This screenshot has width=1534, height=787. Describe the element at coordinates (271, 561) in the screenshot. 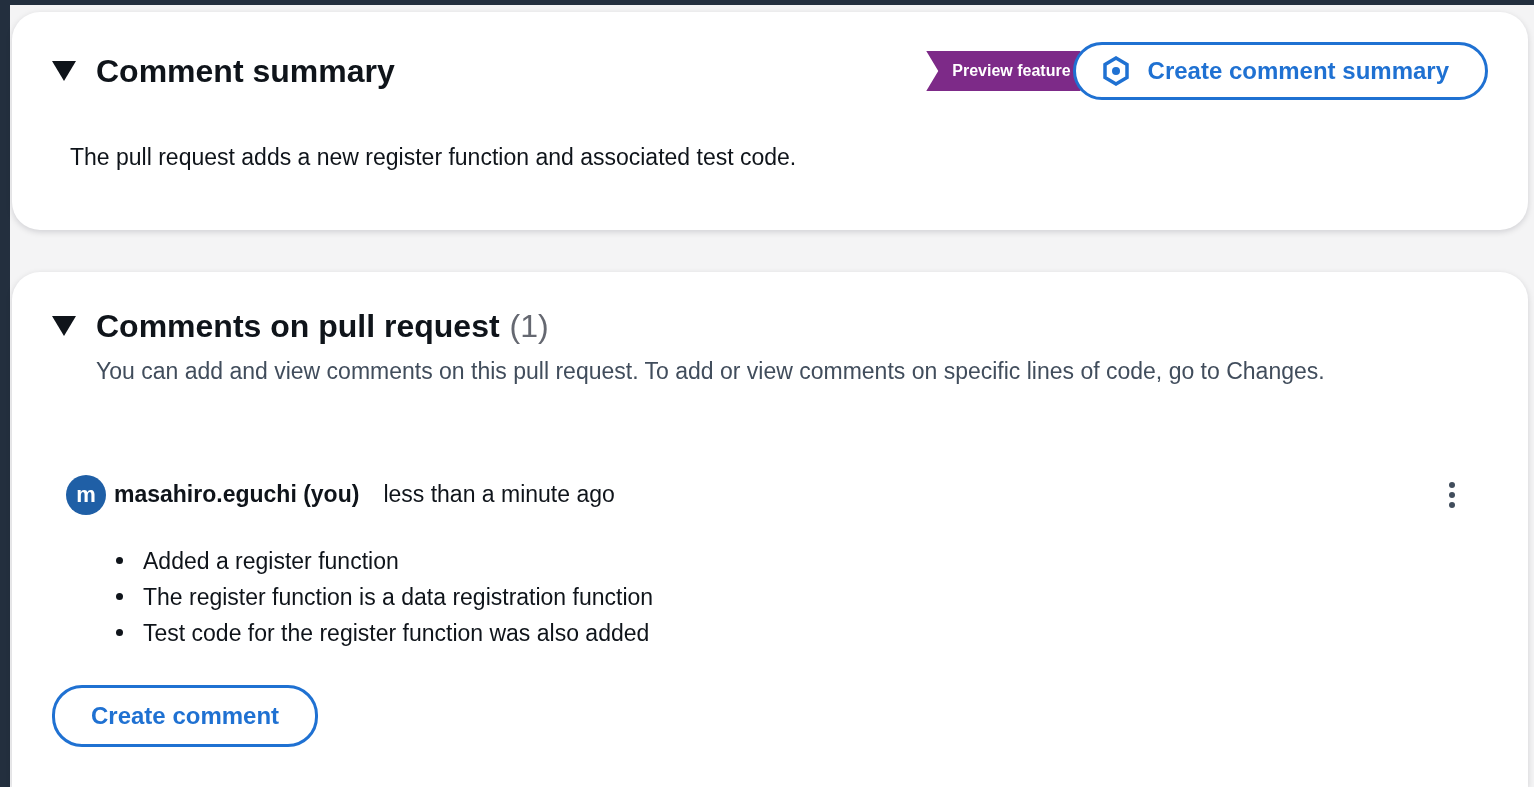

I see `comment-bullet: Added a register function` at that location.